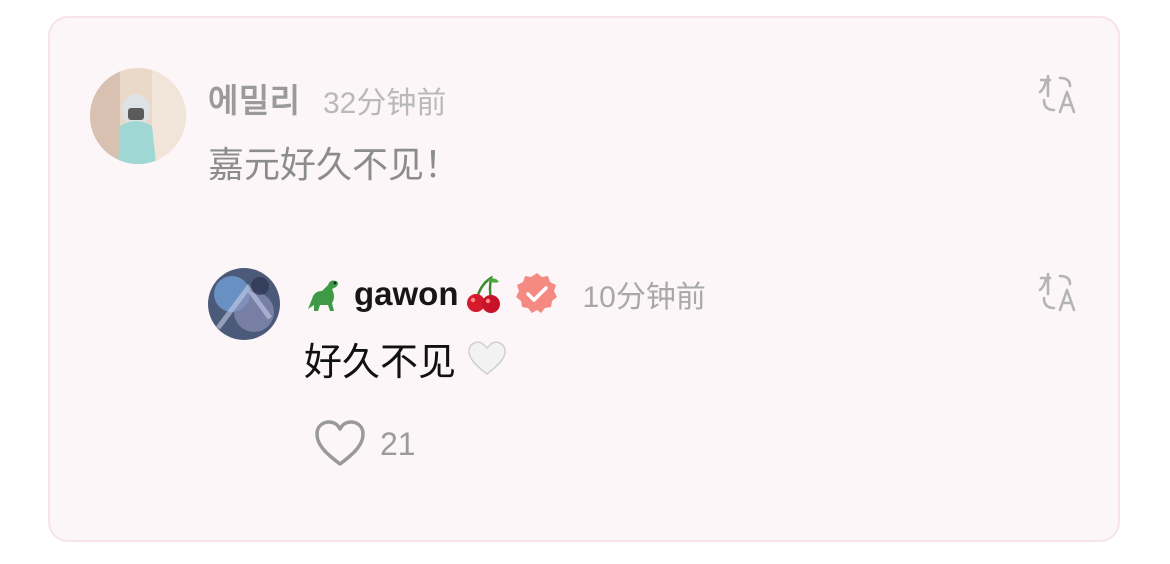 Image resolution: width=1170 pixels, height=564 pixels. I want to click on reply-timestamp: 10分钟前, so click(644, 297).